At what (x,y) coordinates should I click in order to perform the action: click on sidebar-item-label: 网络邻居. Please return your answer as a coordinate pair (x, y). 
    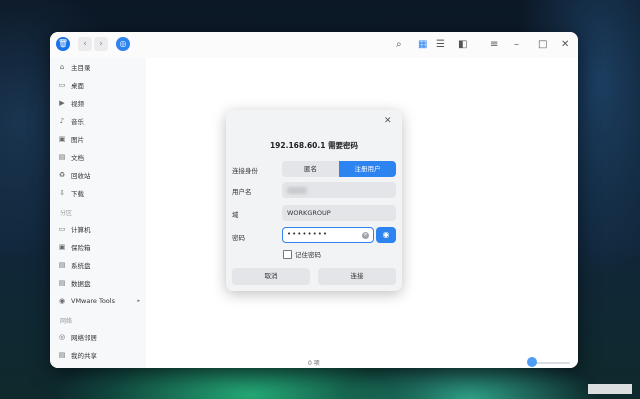
    Looking at the image, I should click on (84, 338).